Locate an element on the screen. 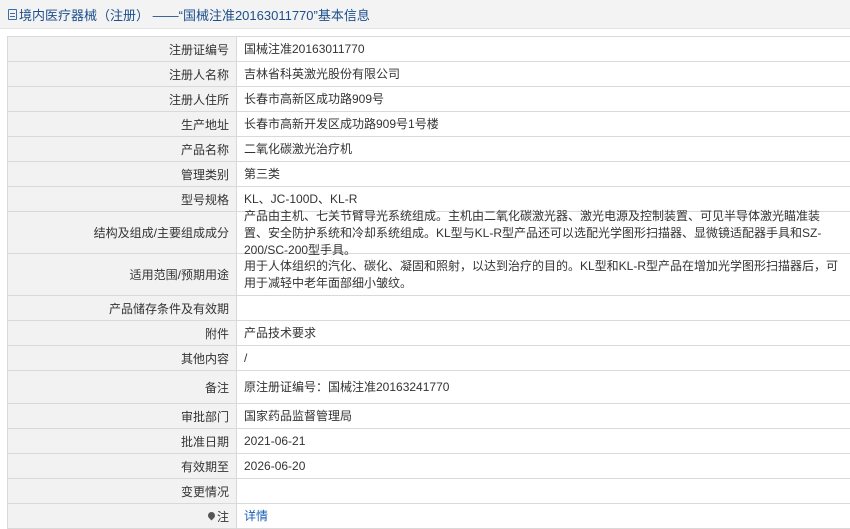  row-value: 详情 is located at coordinates (543, 516).